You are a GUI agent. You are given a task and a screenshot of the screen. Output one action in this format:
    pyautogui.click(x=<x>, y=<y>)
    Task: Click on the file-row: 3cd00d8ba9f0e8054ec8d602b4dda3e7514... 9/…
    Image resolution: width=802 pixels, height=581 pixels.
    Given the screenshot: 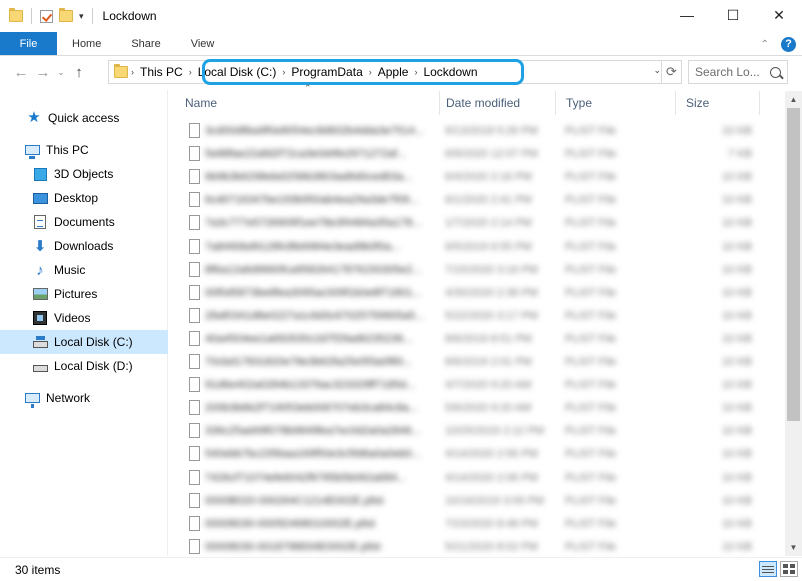 What is the action you would take?
    pyautogui.click(x=480, y=131)
    